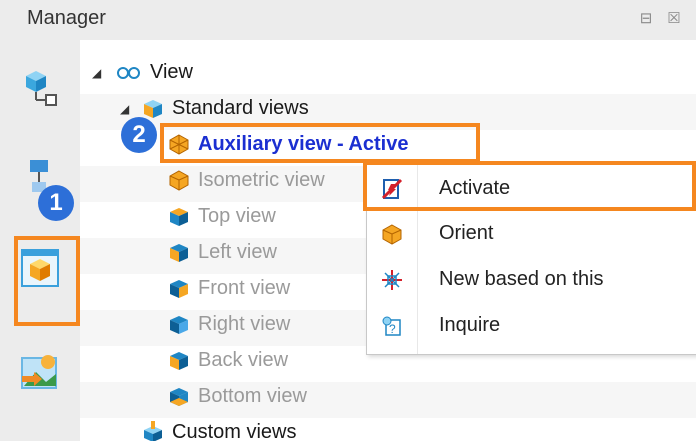 The height and width of the screenshot is (441, 696). What do you see at coordinates (179, 180) in the screenshot?
I see `isometric-view-icon` at bounding box center [179, 180].